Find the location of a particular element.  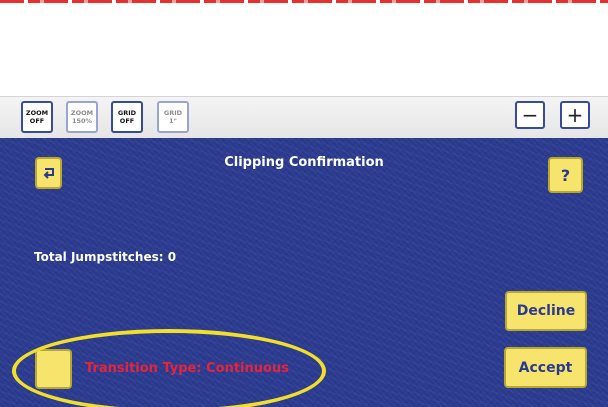

accept-button: Accept is located at coordinates (545, 367).